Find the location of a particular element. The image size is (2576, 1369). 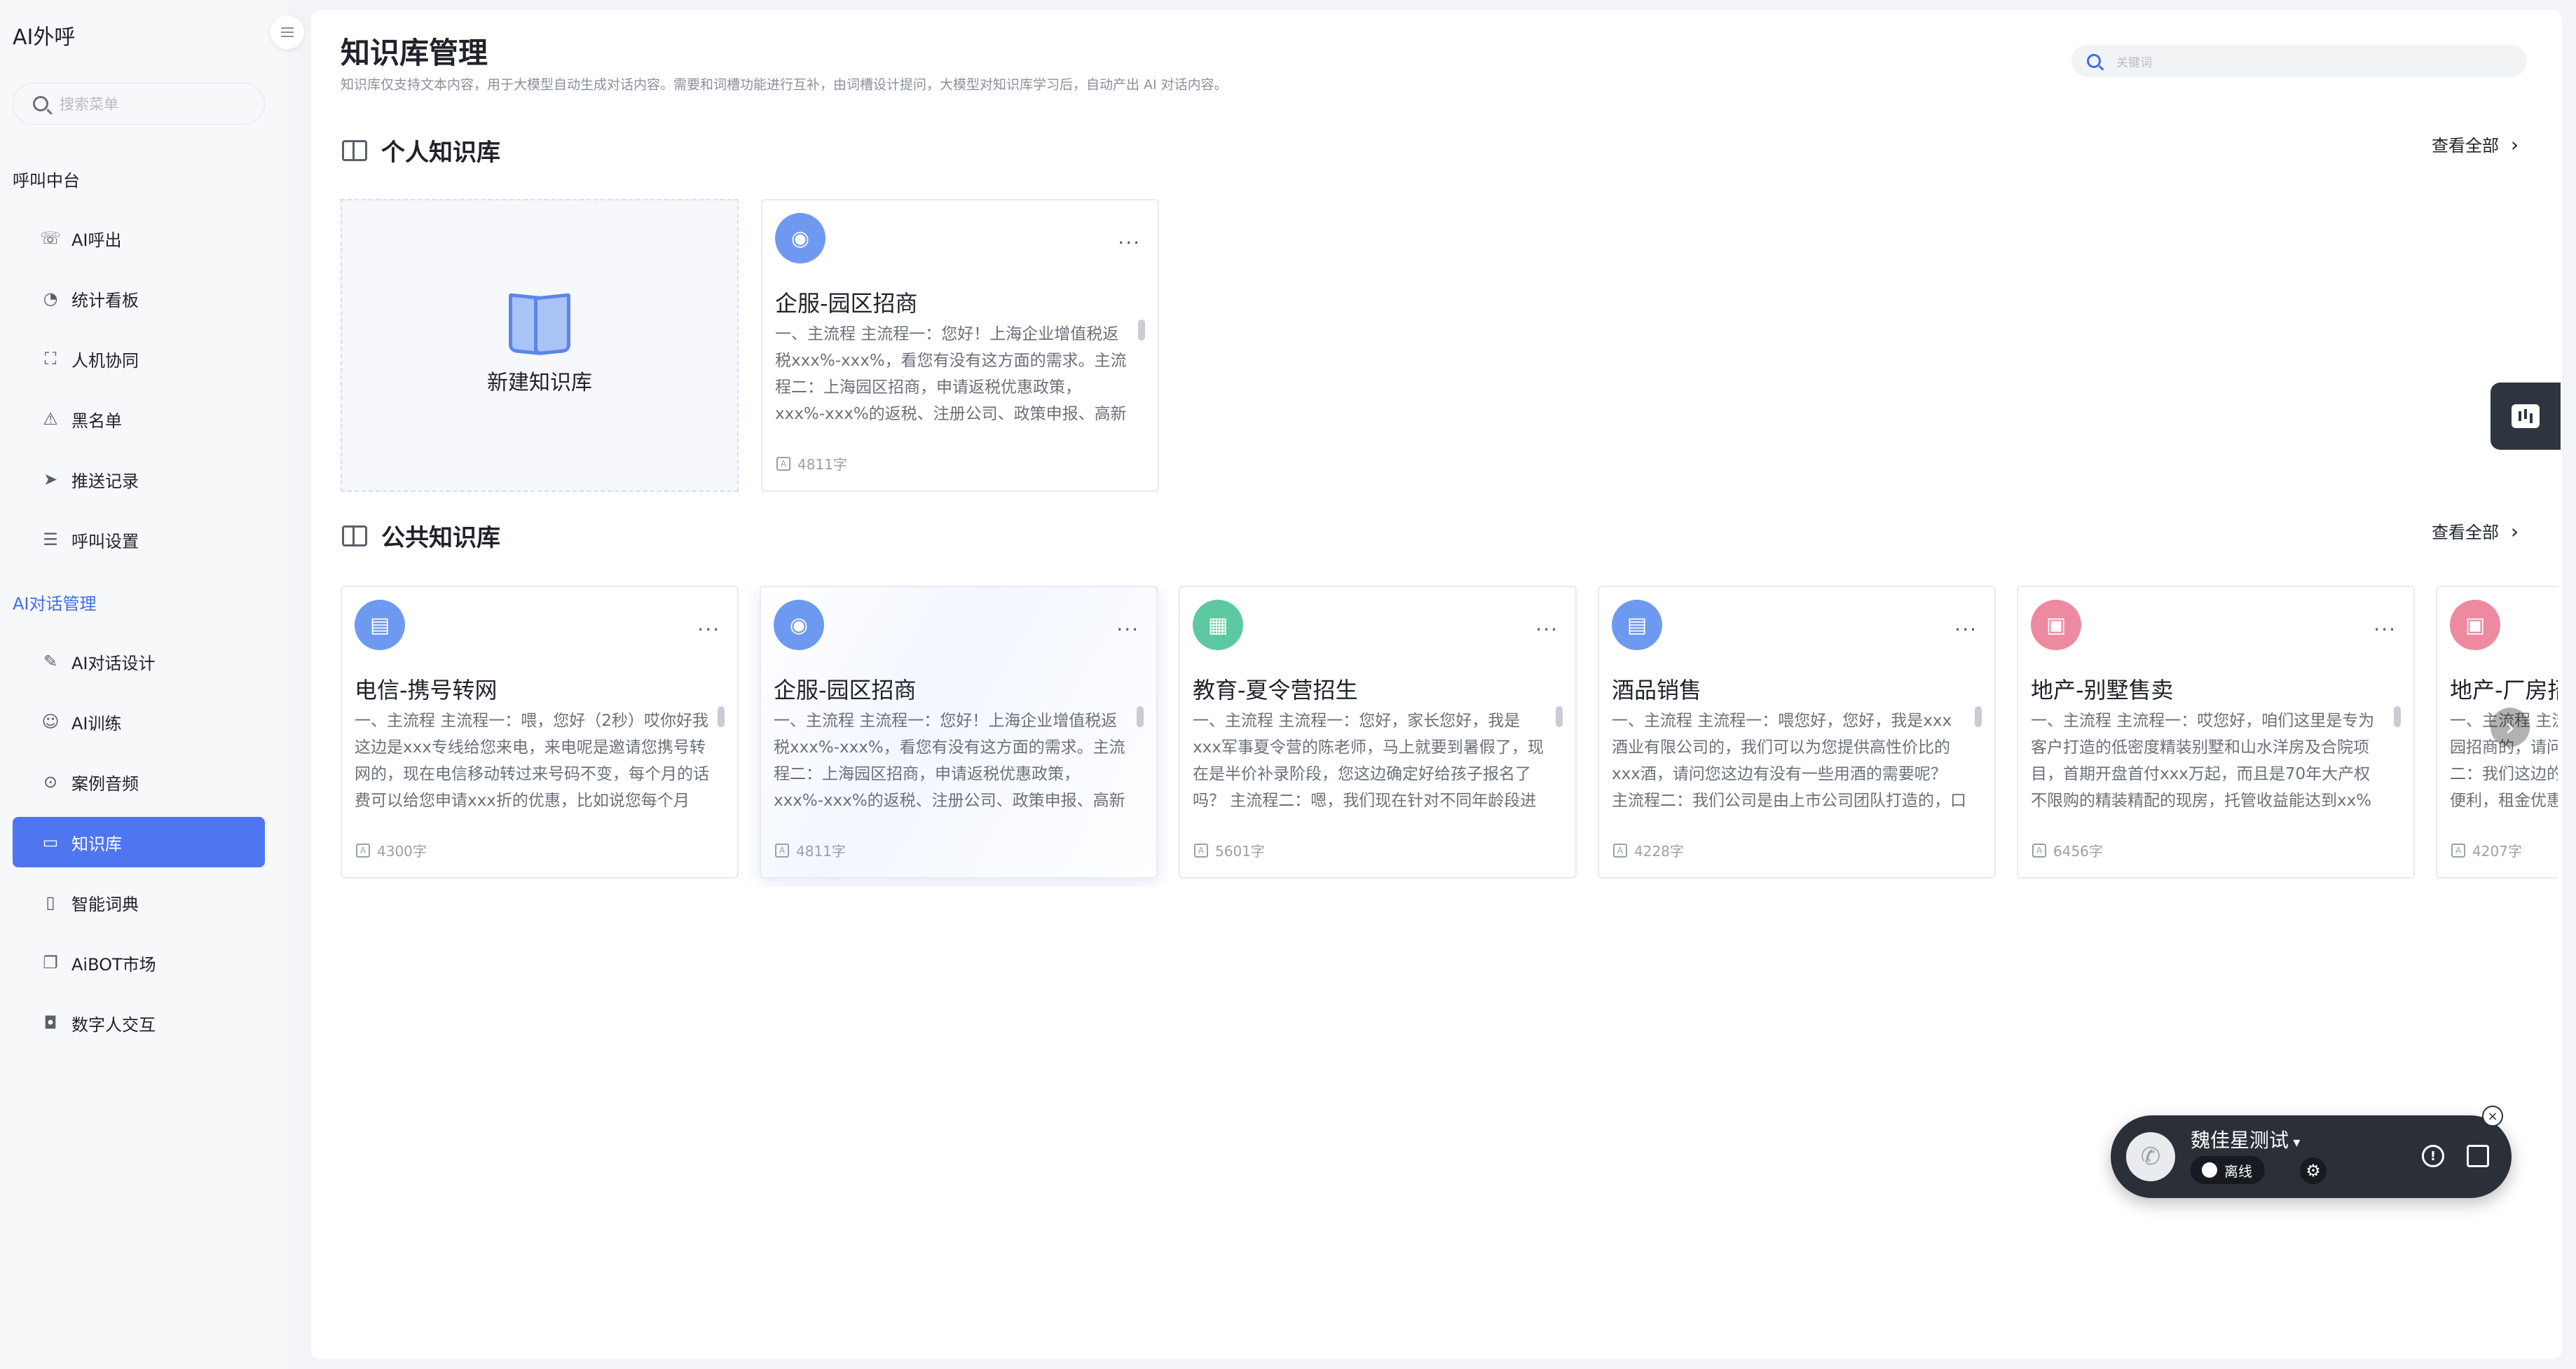

card-title: 教育-夏令营招生 is located at coordinates (1275, 690).